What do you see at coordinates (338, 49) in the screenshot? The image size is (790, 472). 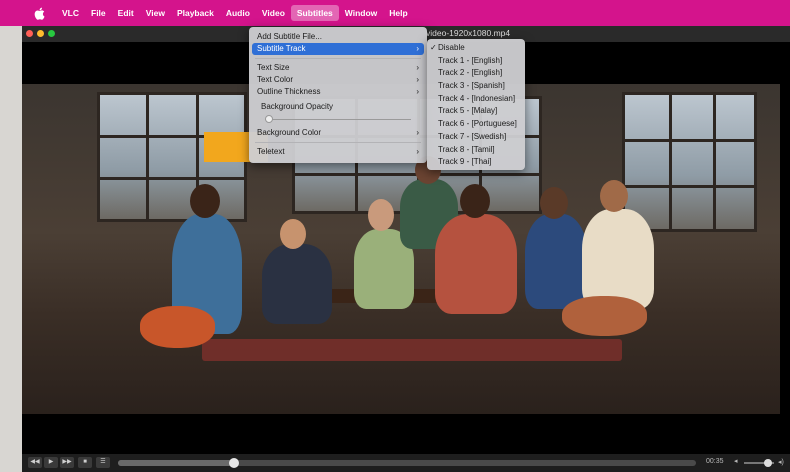 I see `menu-item-subtitle-track: Subtitle Track ›` at bounding box center [338, 49].